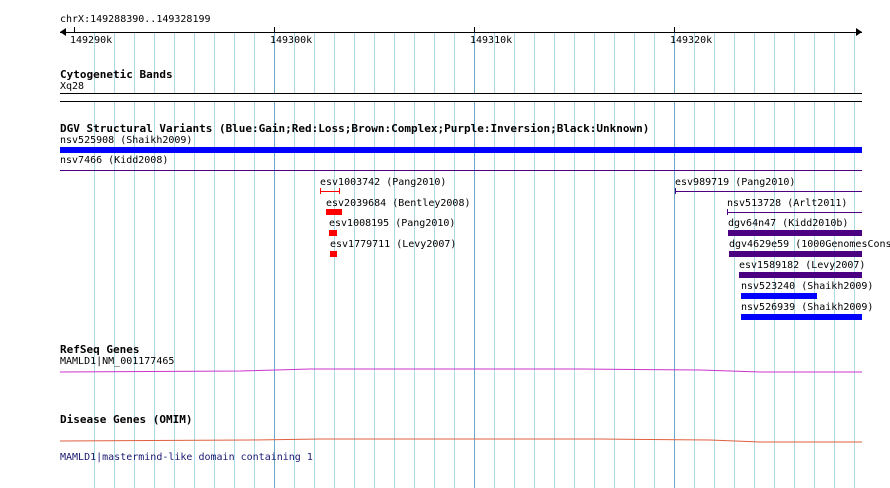 The image size is (890, 488). Describe the element at coordinates (461, 371) in the screenshot. I see `gene-model-mamld1` at that location.